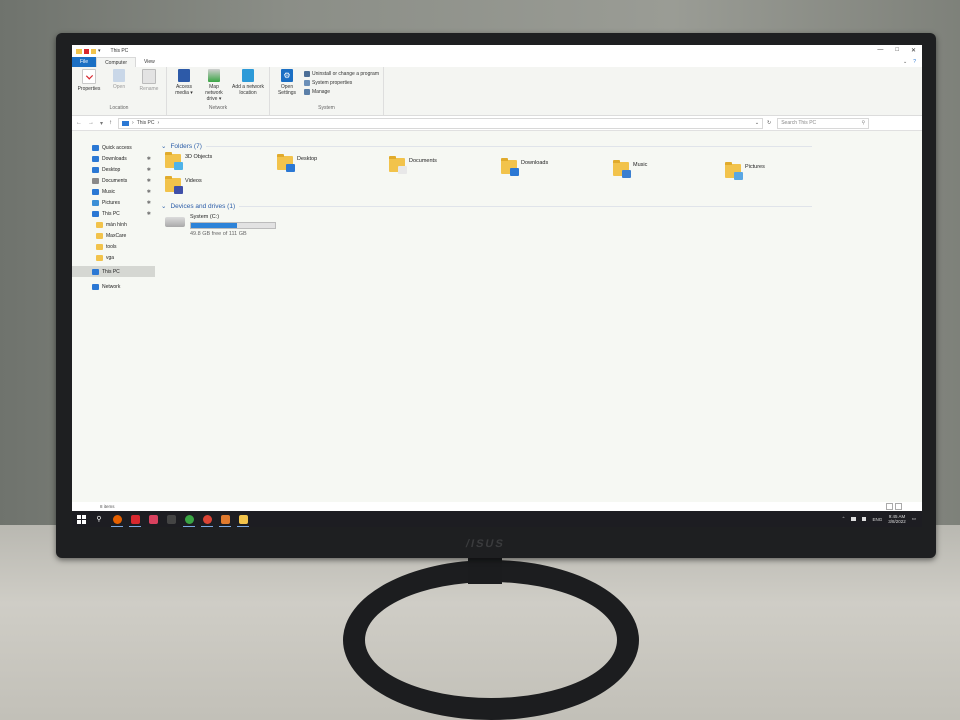  What do you see at coordinates (119, 75) in the screenshot?
I see `open-icon` at bounding box center [119, 75].